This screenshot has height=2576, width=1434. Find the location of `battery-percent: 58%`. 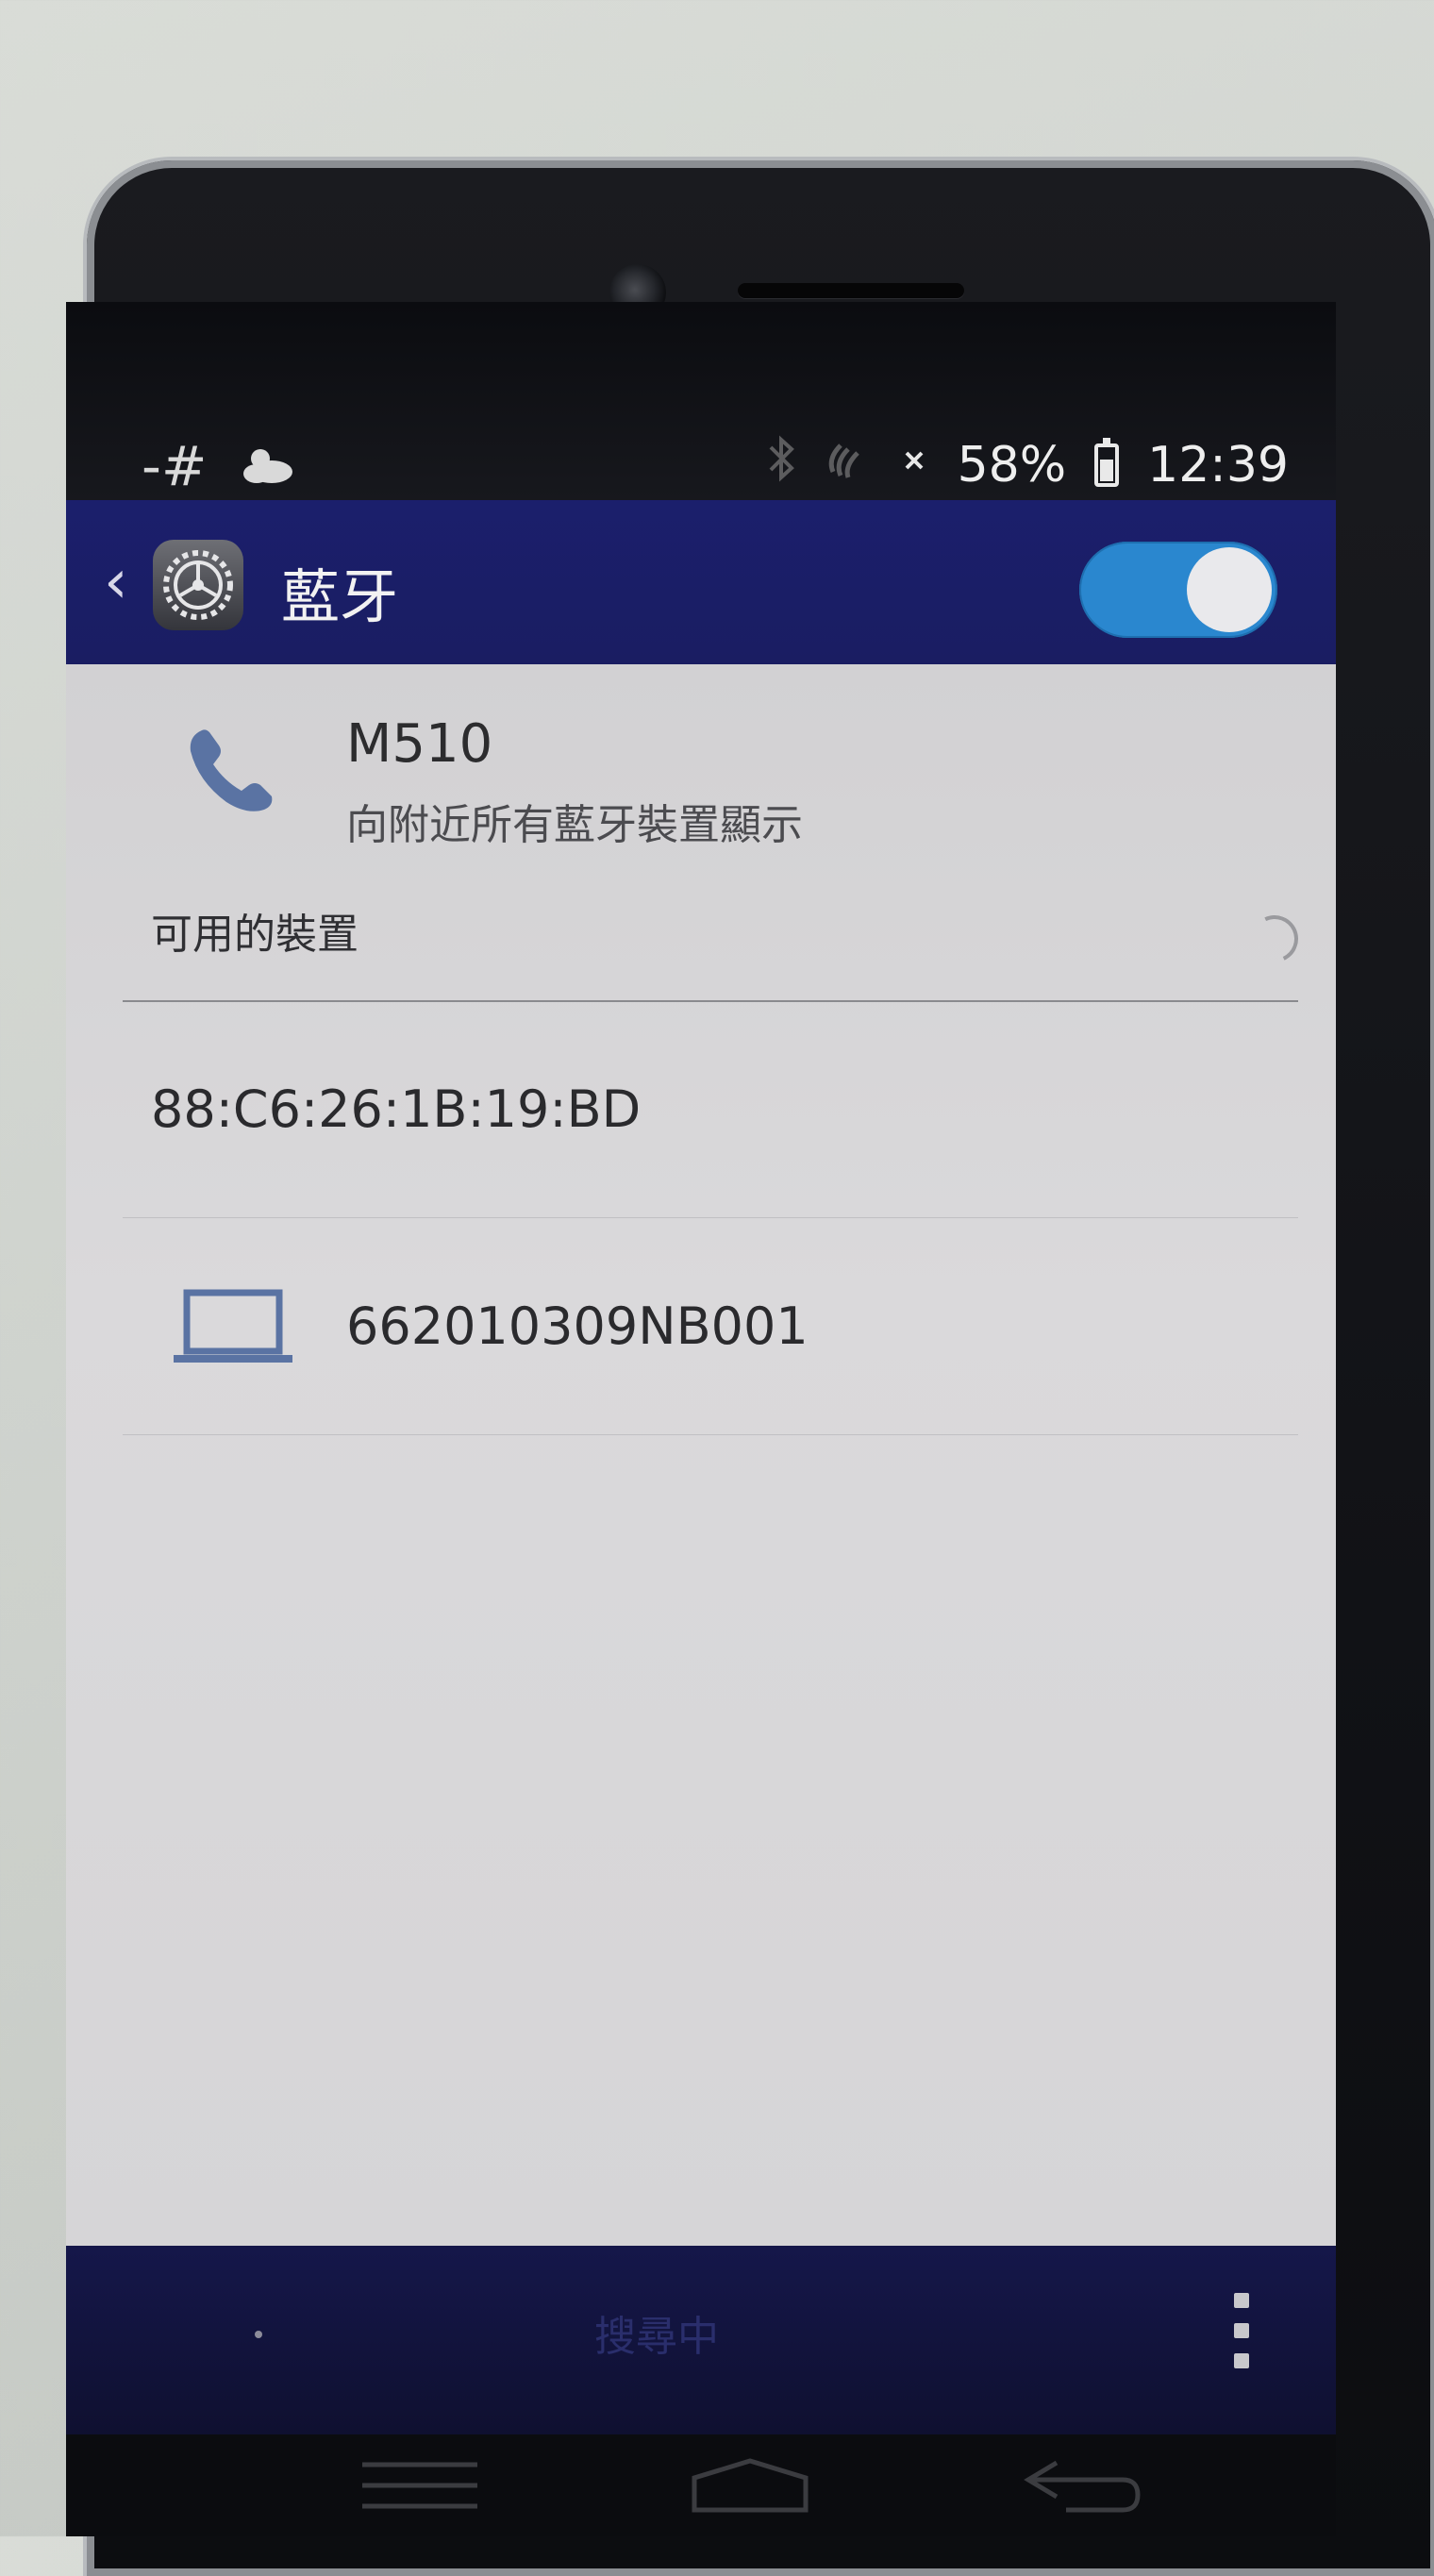

battery-percent: 58% is located at coordinates (1012, 464).